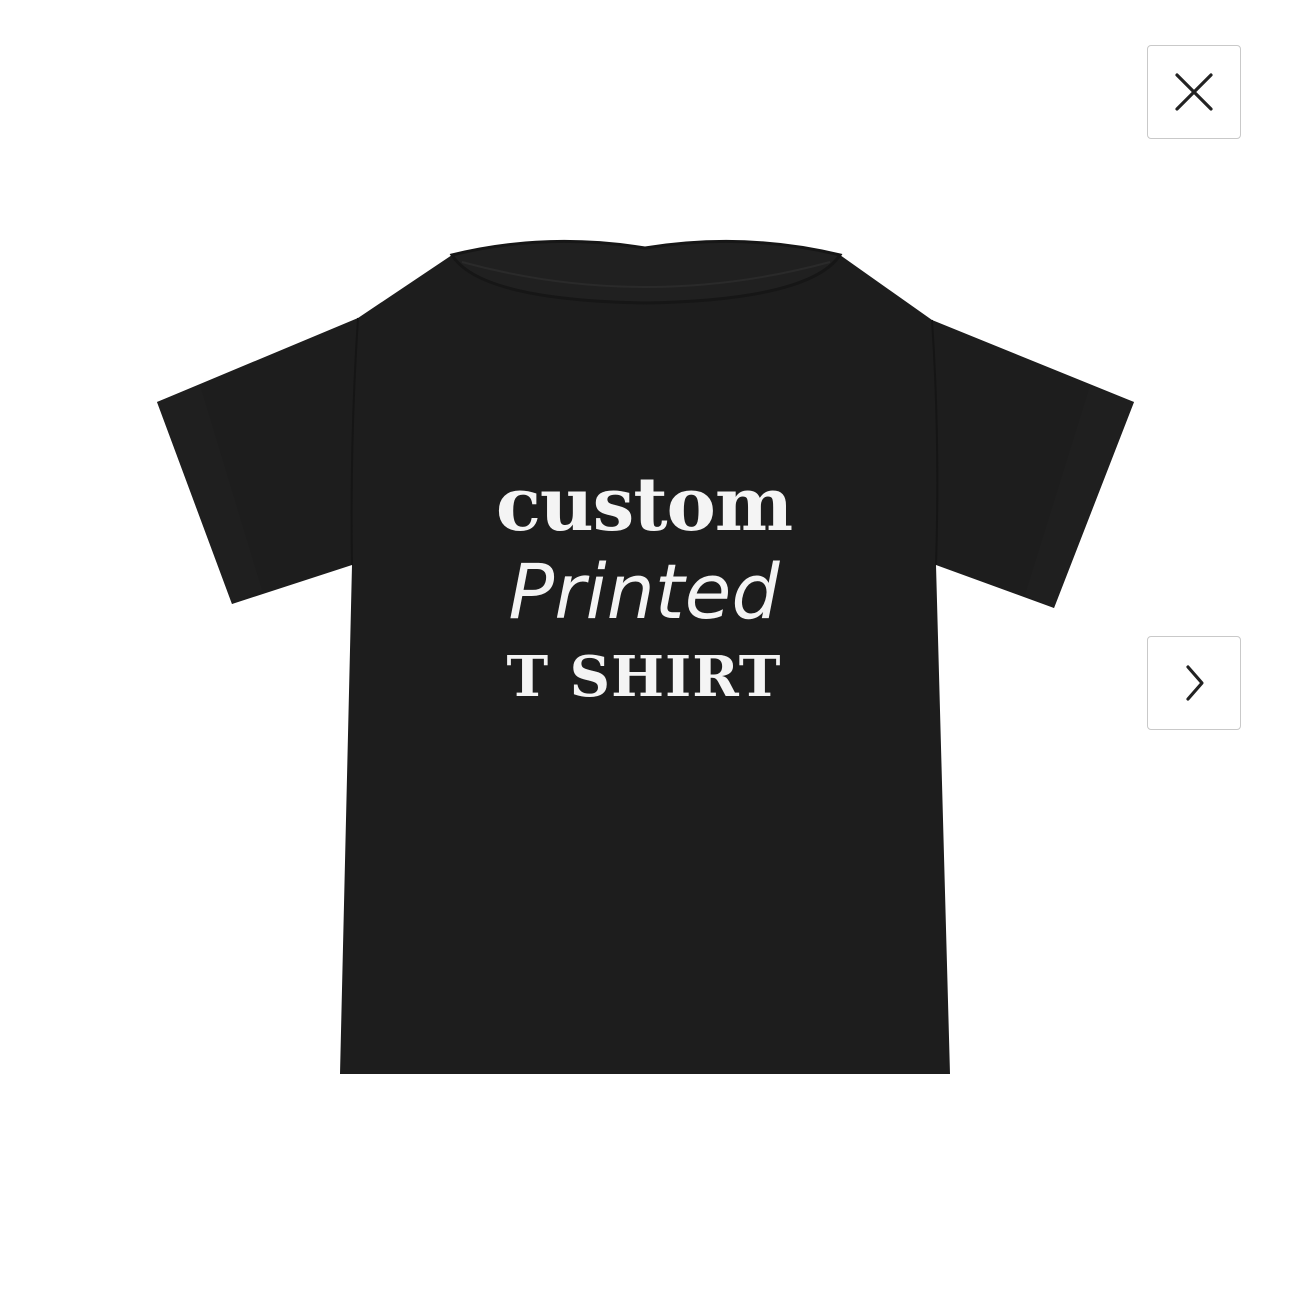  I want to click on print-line-printed: Printed, so click(644, 591).